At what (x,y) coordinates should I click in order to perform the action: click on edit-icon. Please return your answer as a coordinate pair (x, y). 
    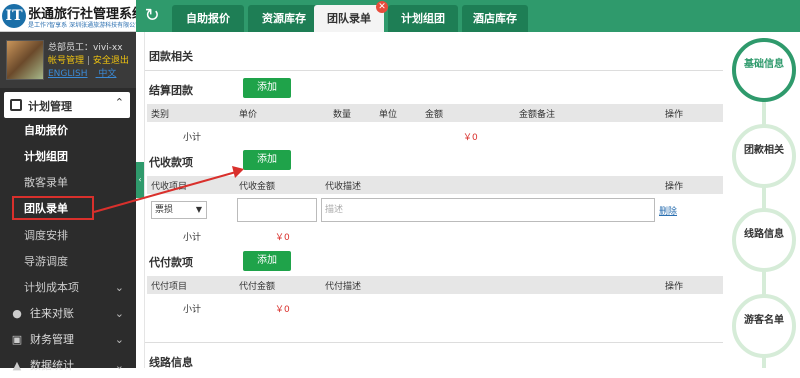
    Looking at the image, I should click on (16, 105).